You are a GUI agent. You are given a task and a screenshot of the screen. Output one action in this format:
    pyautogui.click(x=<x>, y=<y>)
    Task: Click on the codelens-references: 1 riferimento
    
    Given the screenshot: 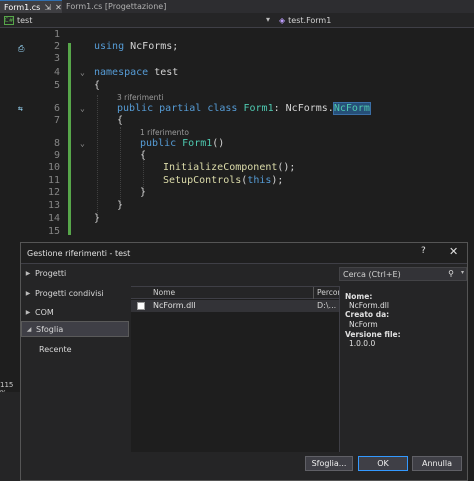 What is the action you would take?
    pyautogui.click(x=164, y=133)
    